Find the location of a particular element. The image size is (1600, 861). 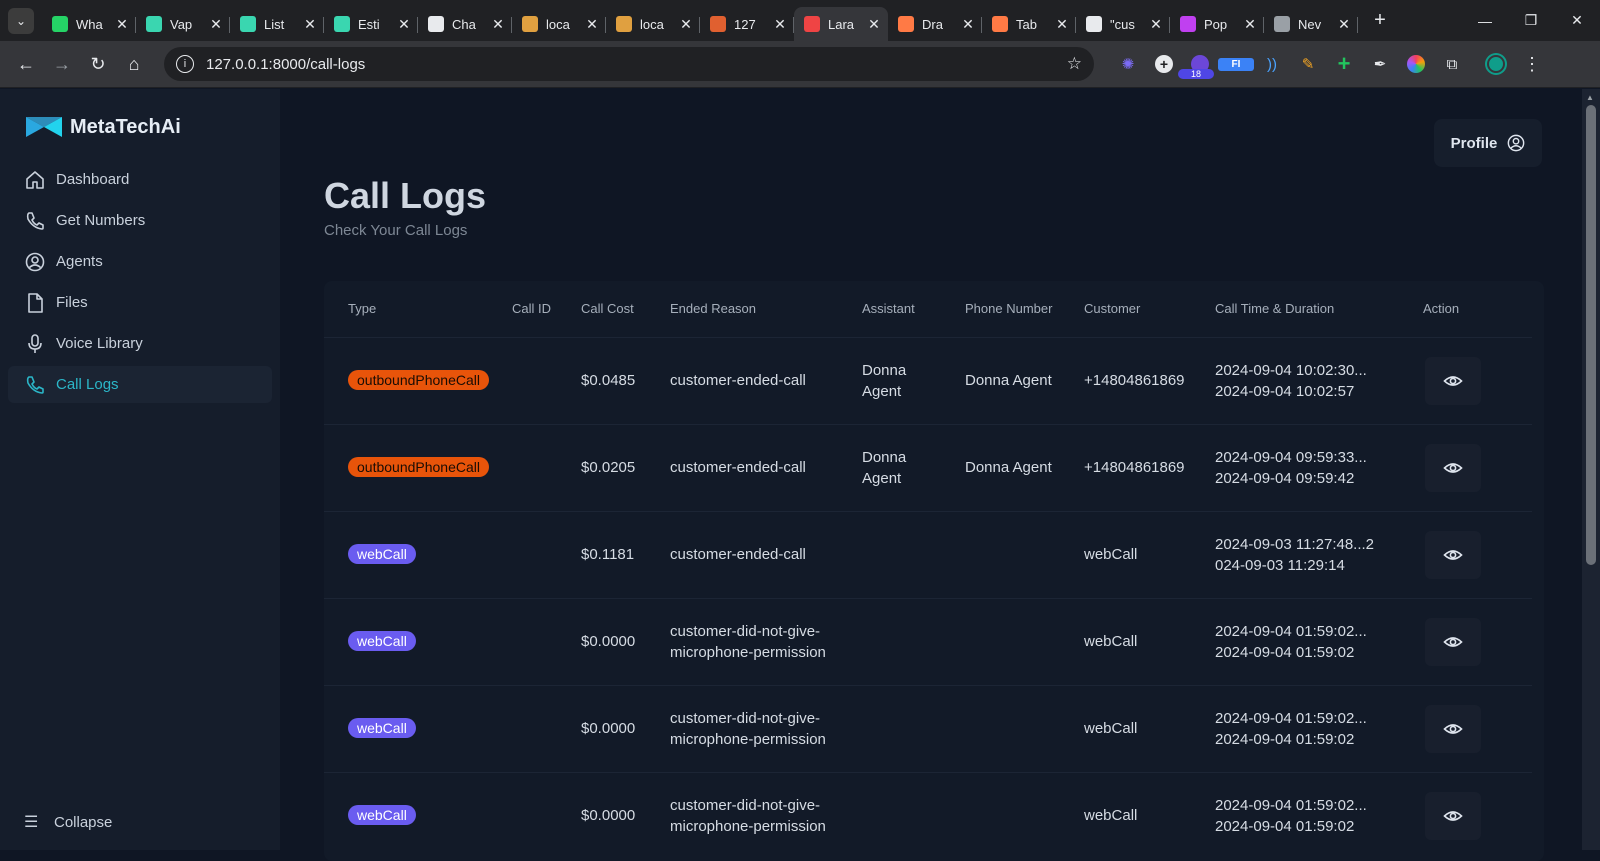

browser-tab: Tab ✕ is located at coordinates (1029, 24).